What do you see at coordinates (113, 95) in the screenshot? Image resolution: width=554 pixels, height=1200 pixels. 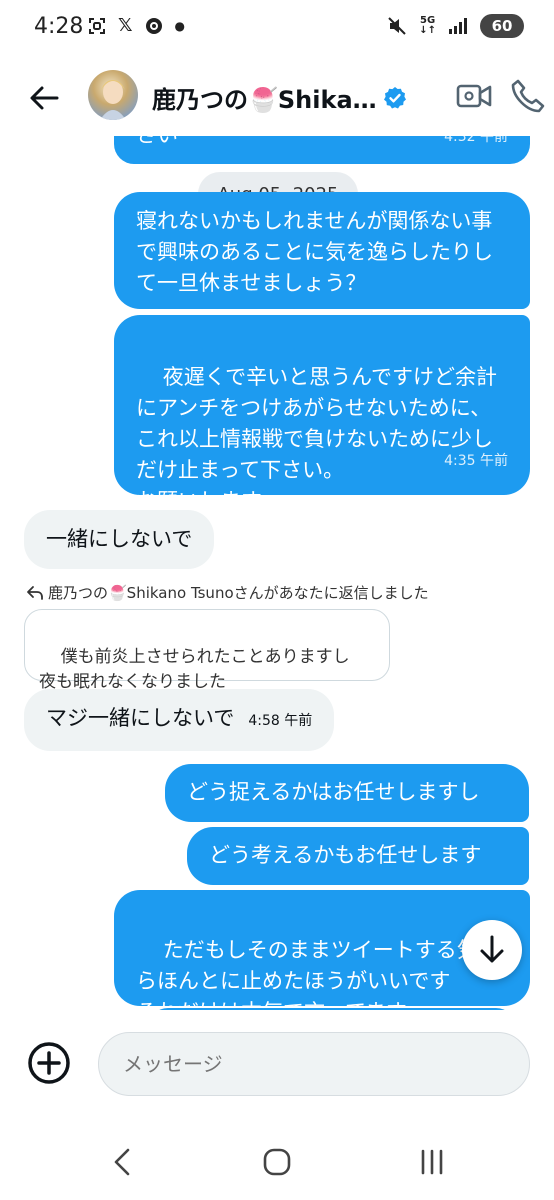 I see `avatar` at bounding box center [113, 95].